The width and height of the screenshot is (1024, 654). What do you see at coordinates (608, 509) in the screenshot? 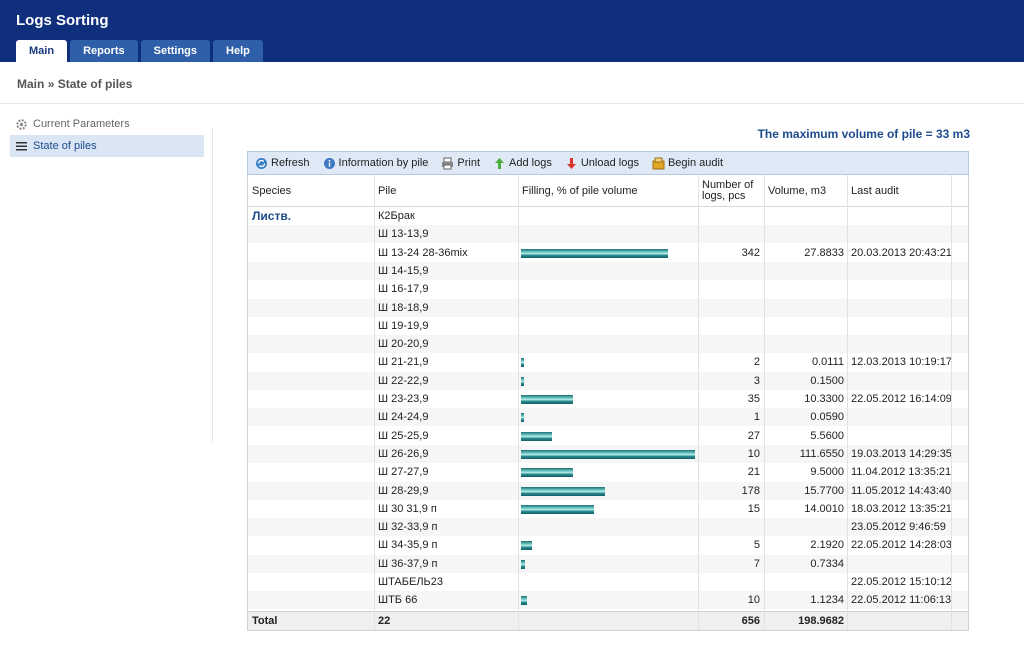
I see `table-row: Ш 30 31,9 п 15 14.0010 18.03.2012 13:35:21` at bounding box center [608, 509].